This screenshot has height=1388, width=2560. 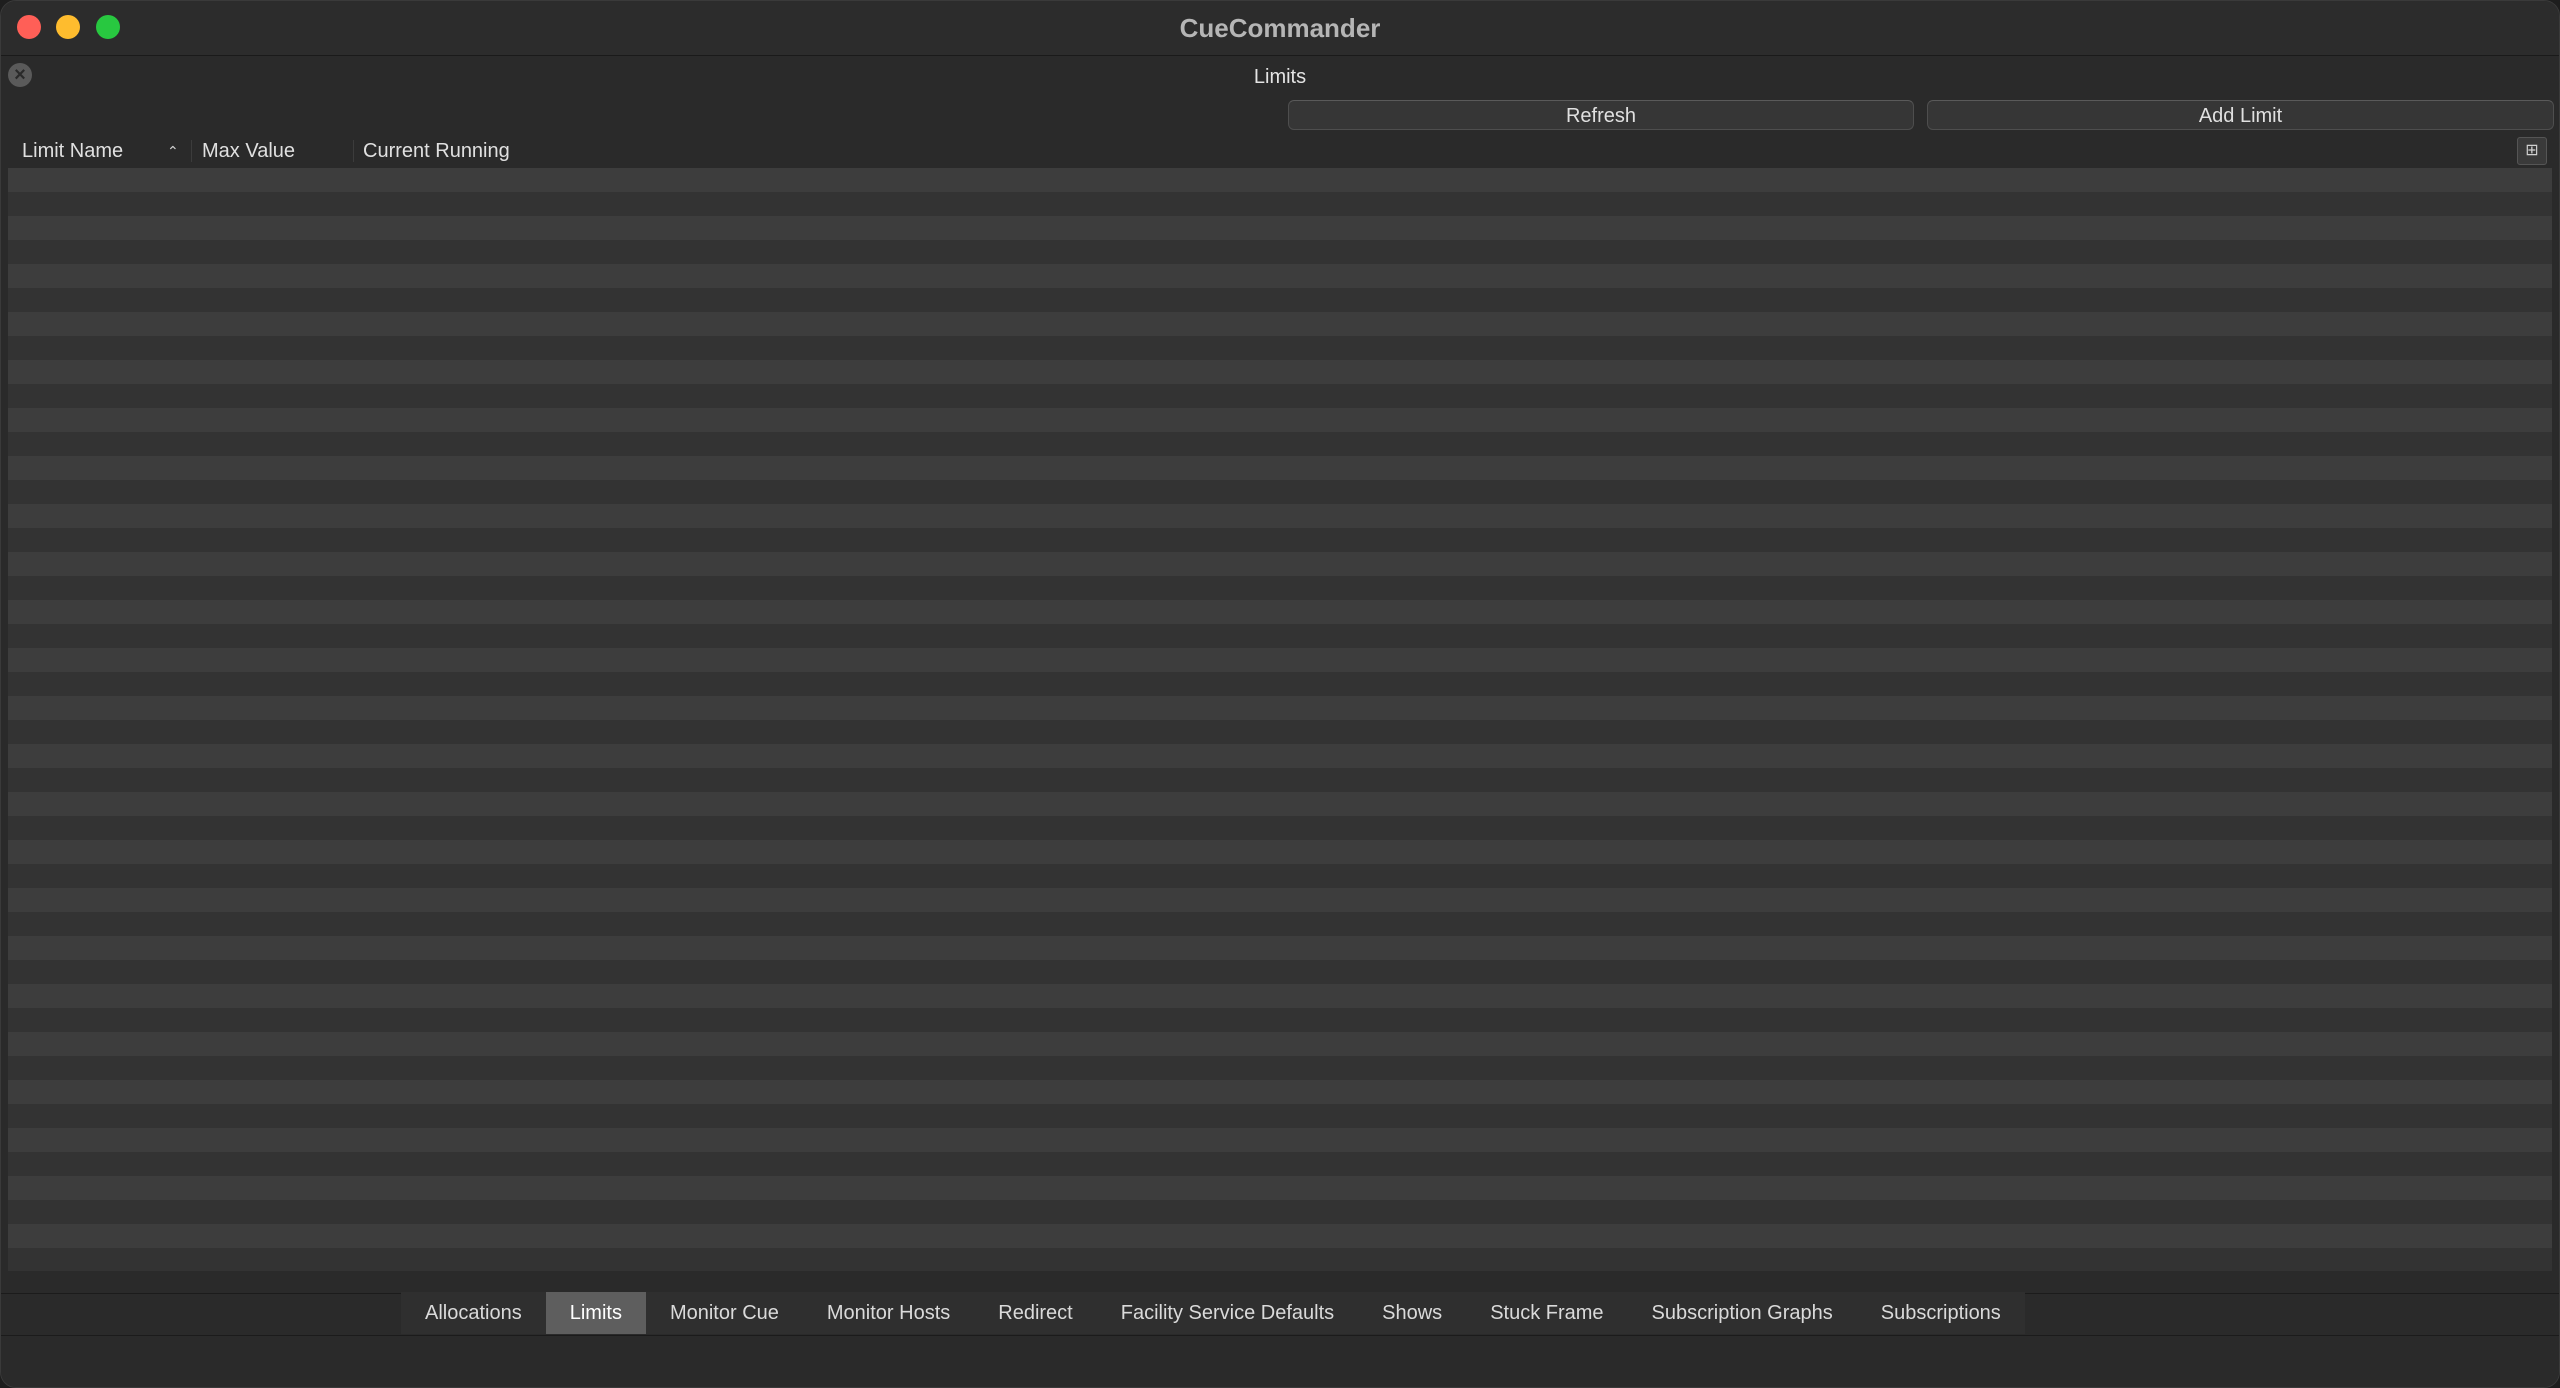 What do you see at coordinates (1280, 1361) in the screenshot?
I see `status-bar` at bounding box center [1280, 1361].